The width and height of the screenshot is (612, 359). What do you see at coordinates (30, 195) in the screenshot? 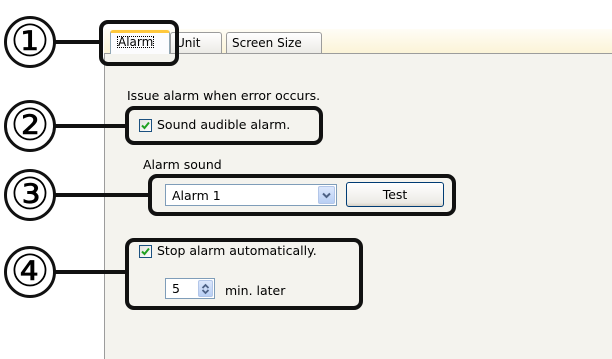
I see `callout-number-3: ③` at bounding box center [30, 195].